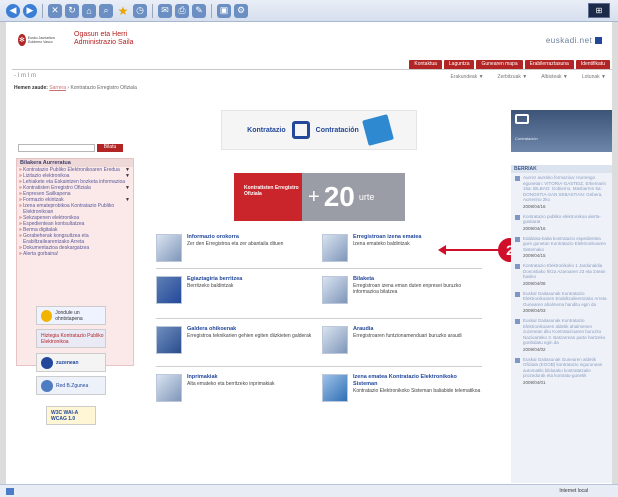  I want to click on back-icon: ◀, so click(13, 10).